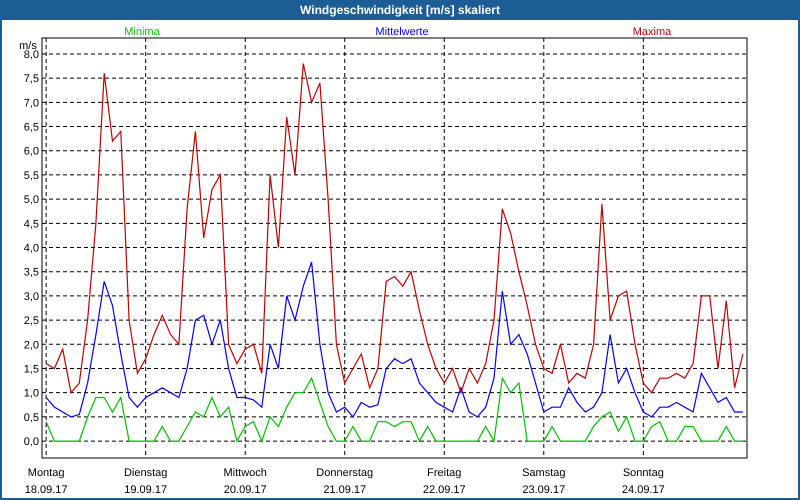  Describe the element at coordinates (652, 32) in the screenshot. I see `legend-label: Maxima` at that location.